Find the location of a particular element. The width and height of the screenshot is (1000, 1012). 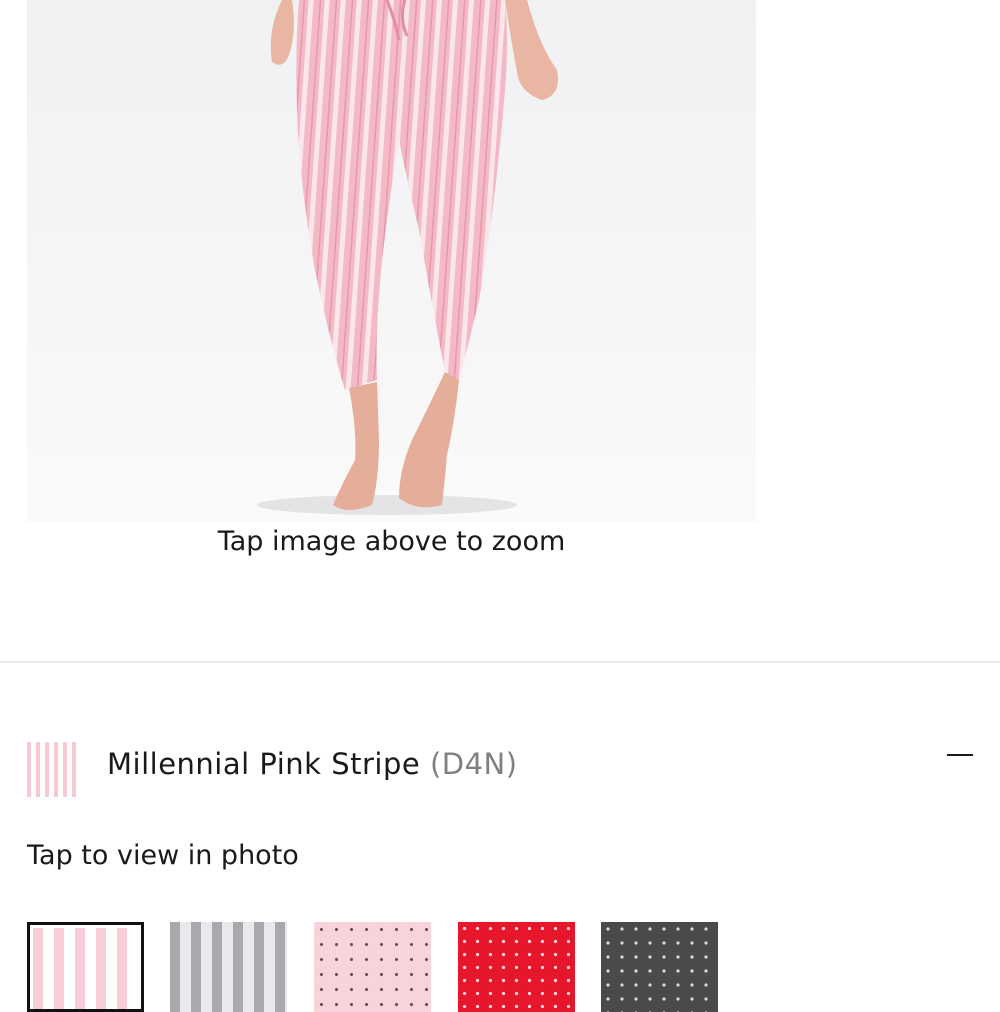

swatch-pink-stripe is located at coordinates (85, 967).